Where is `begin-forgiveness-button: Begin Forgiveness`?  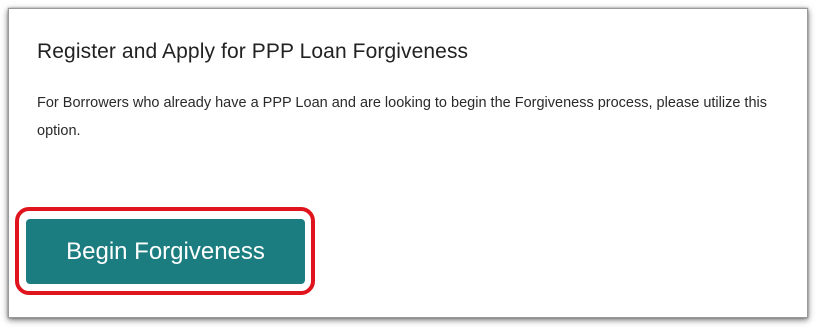
begin-forgiveness-button: Begin Forgiveness is located at coordinates (165, 251).